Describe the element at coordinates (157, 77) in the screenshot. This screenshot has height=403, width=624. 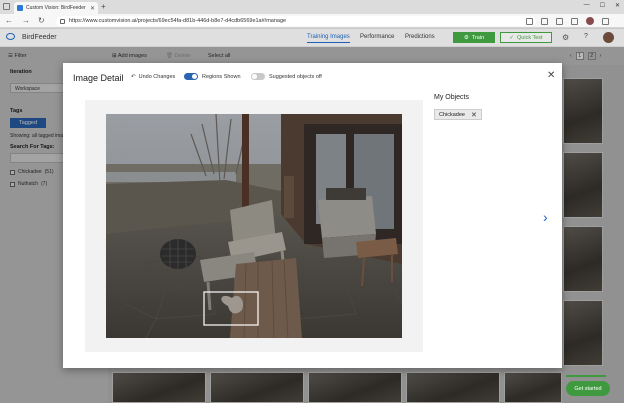
I see `undo-label: Undo Changes` at that location.